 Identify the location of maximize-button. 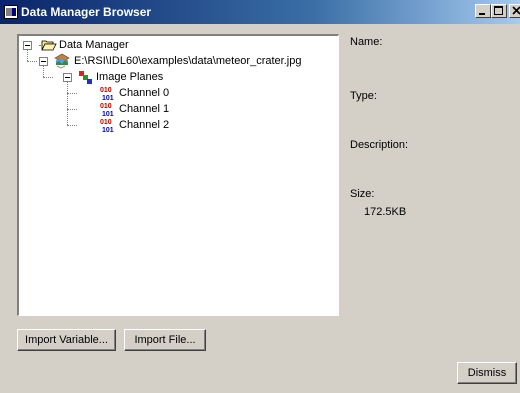
(499, 11).